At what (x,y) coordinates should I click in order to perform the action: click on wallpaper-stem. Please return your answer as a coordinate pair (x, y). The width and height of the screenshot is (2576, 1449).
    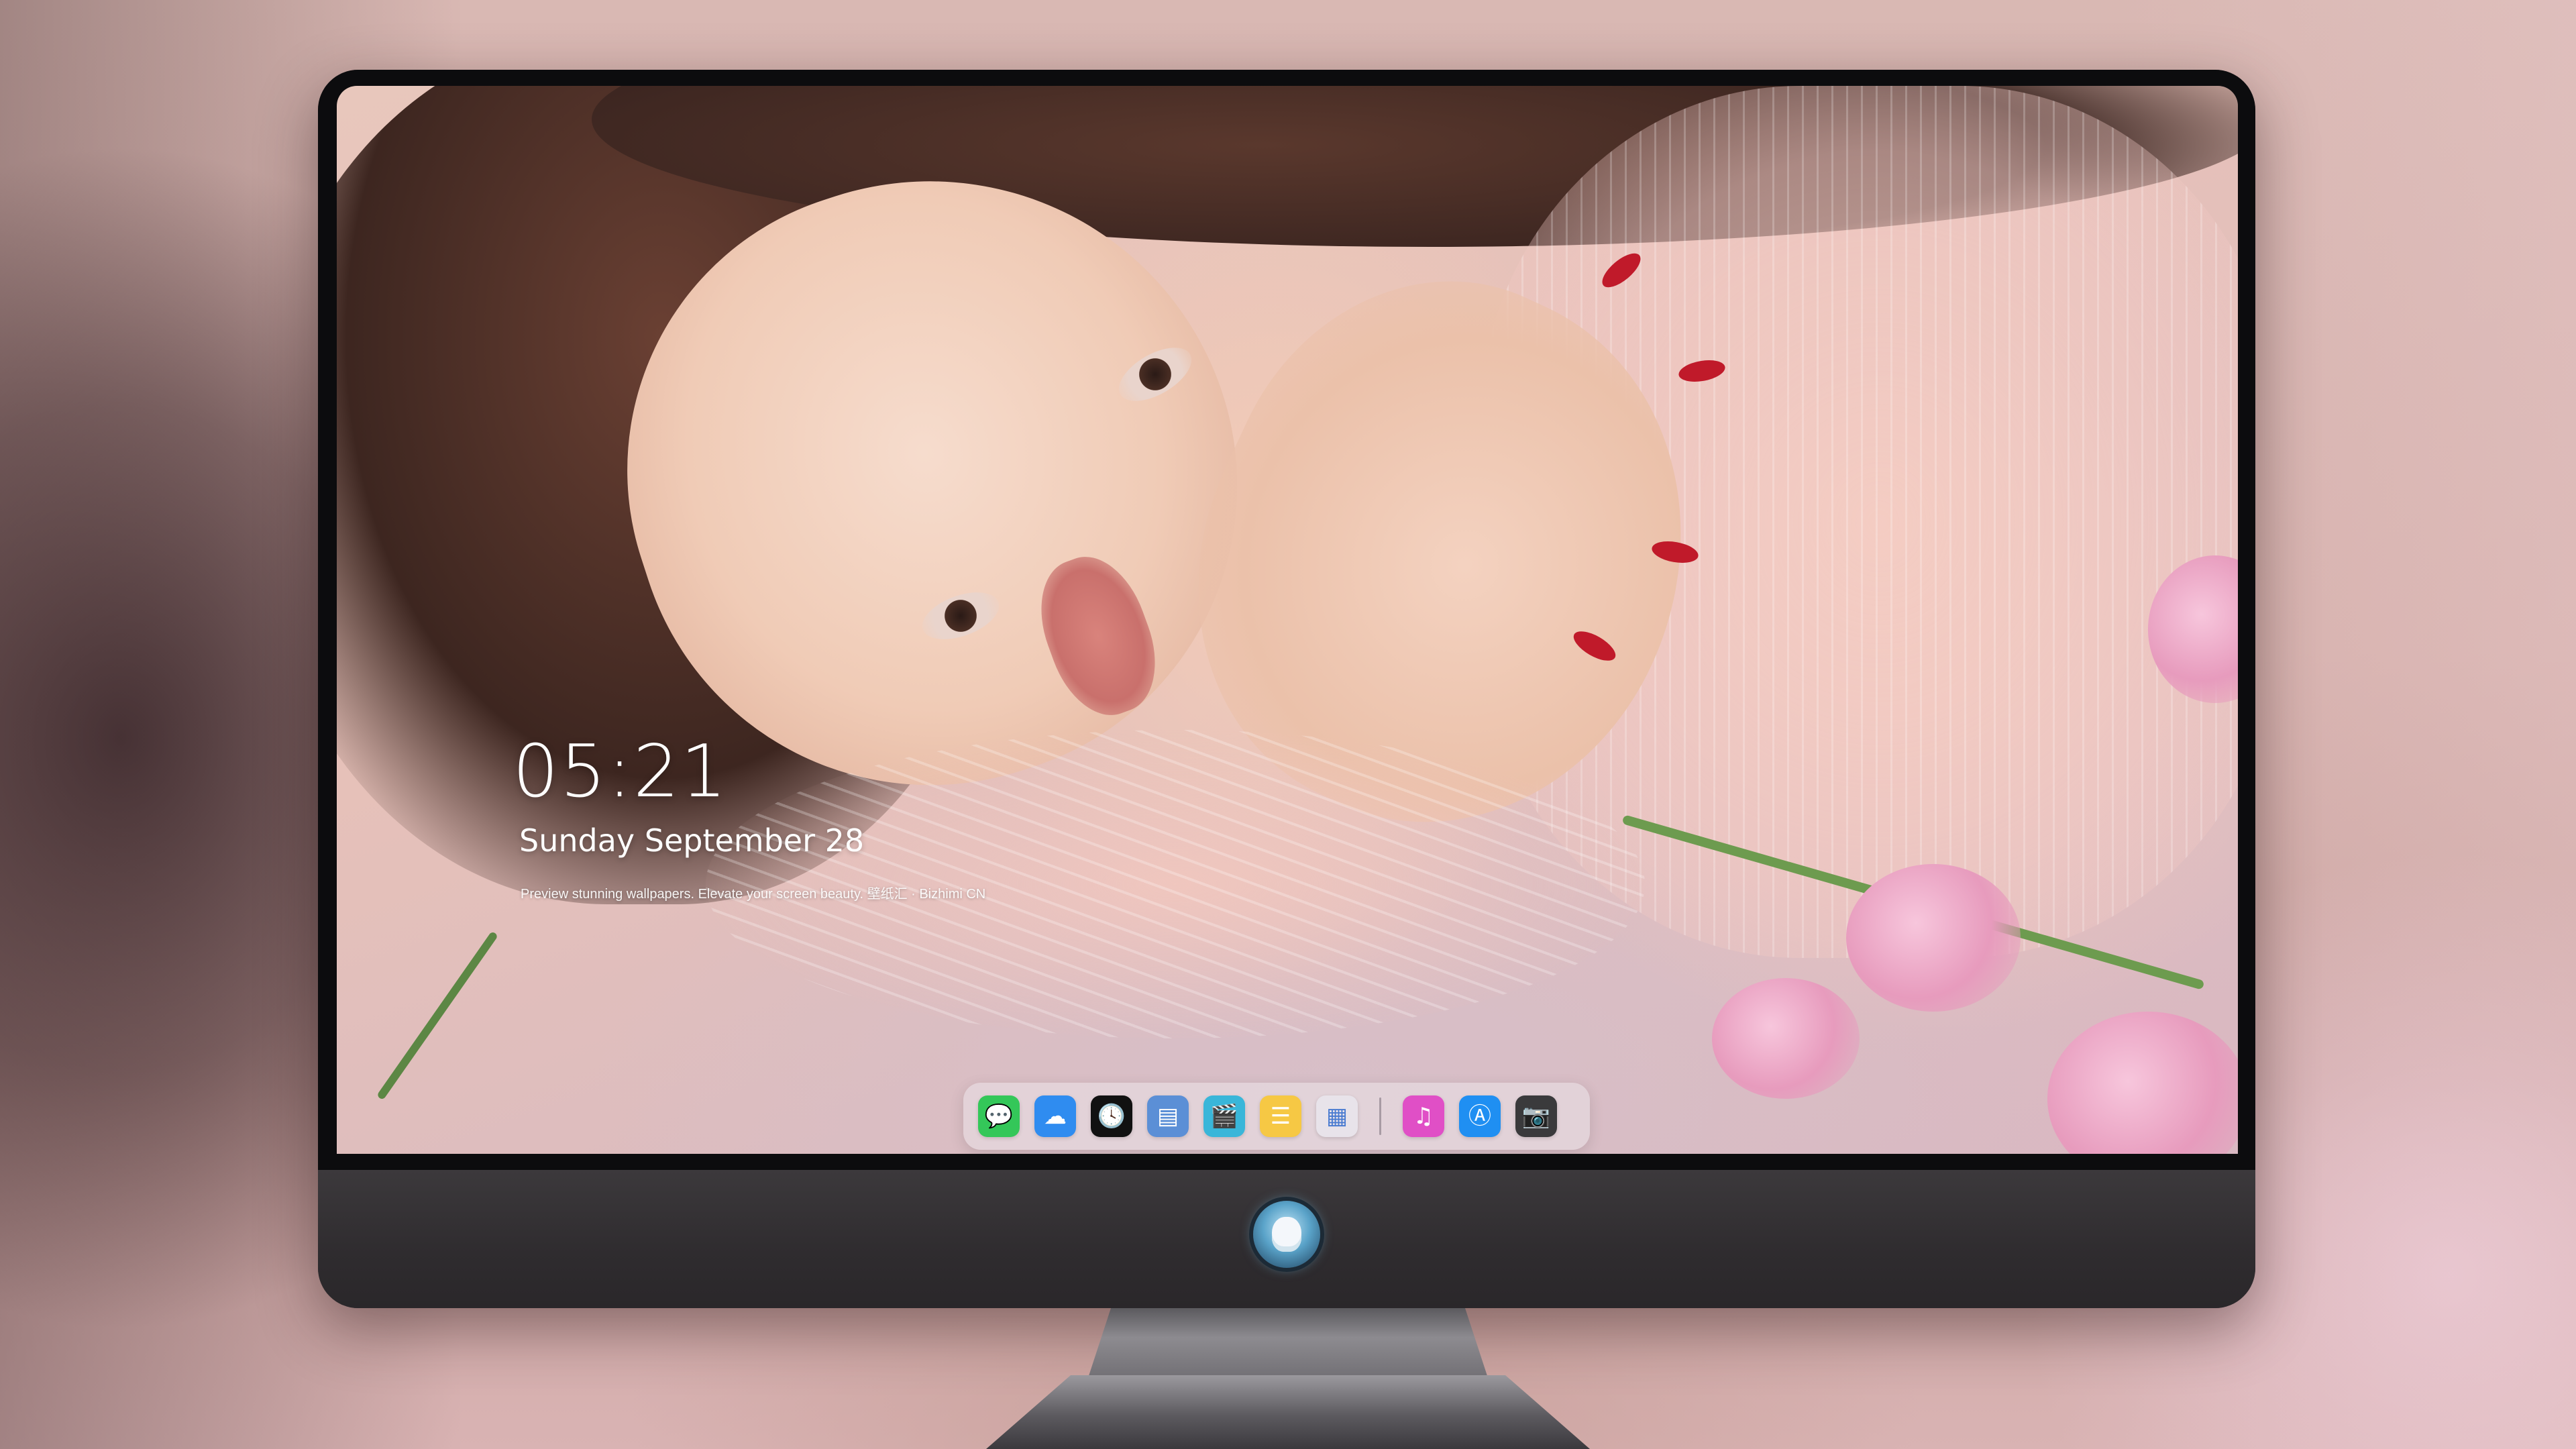
    Looking at the image, I should click on (437, 1015).